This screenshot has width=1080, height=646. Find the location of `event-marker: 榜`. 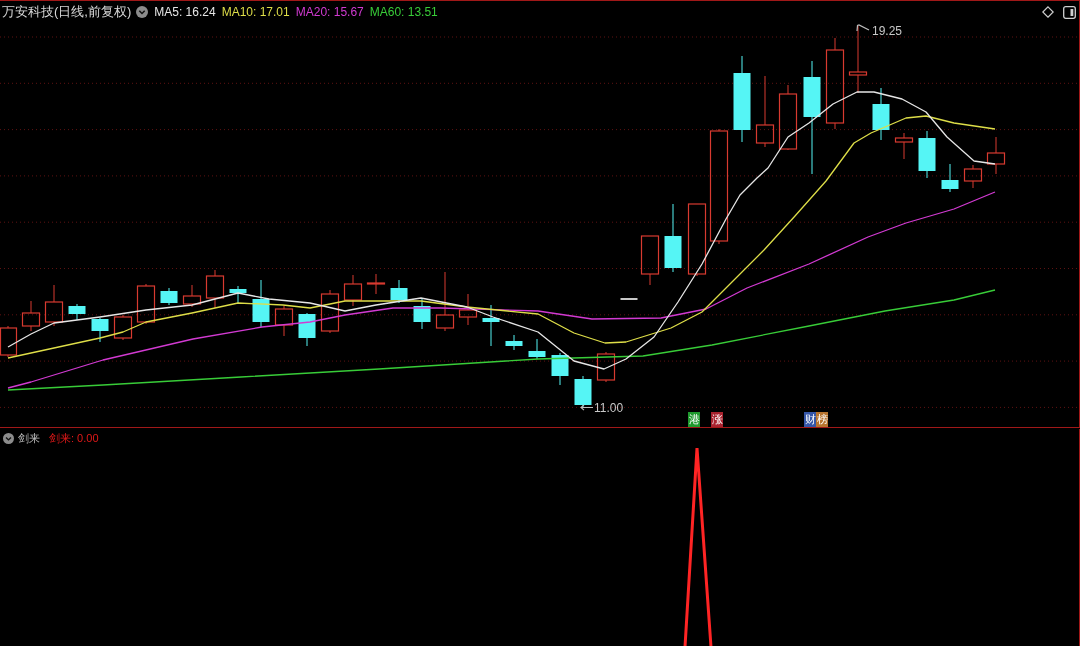

event-marker: 榜 is located at coordinates (822, 419).